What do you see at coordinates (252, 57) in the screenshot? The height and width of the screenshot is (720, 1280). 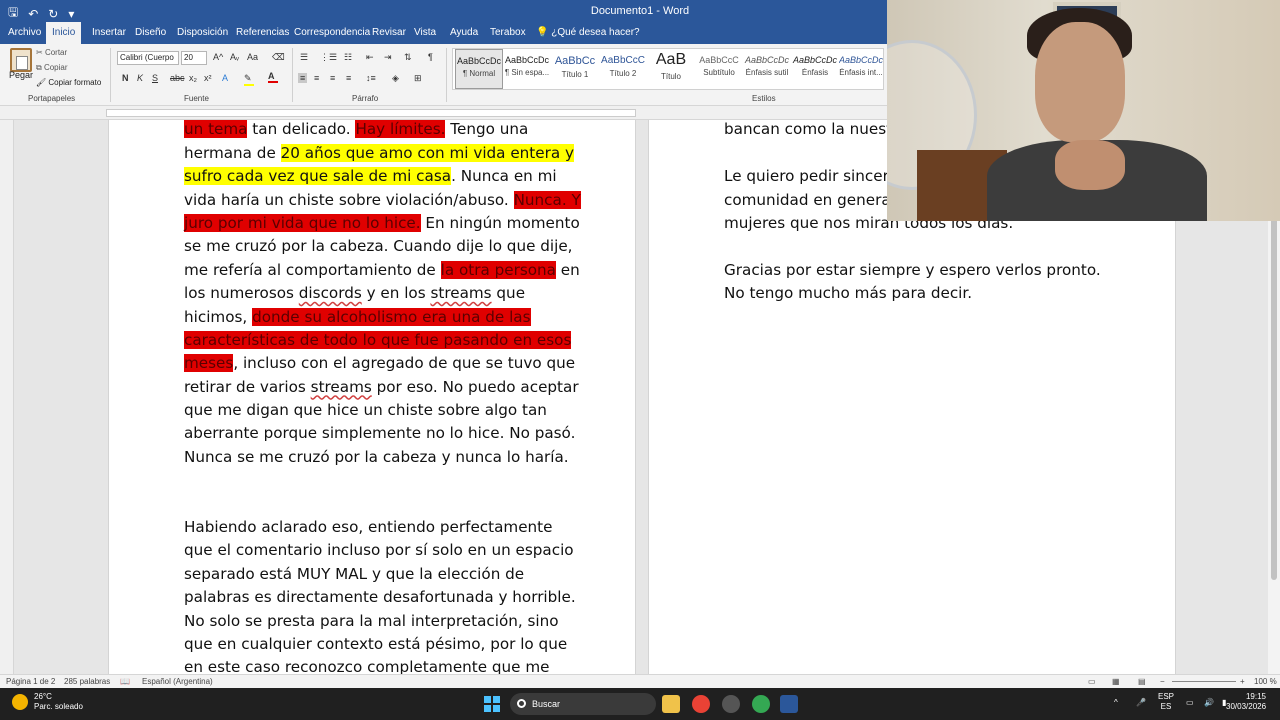 I see `change-case-button: Aa` at bounding box center [252, 57].